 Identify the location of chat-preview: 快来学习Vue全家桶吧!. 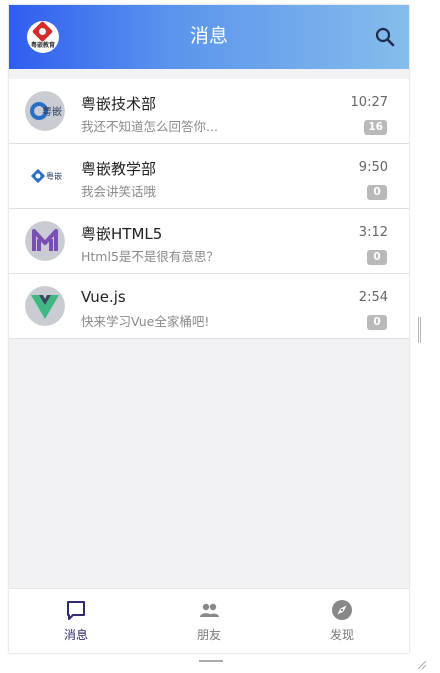
(145, 321).